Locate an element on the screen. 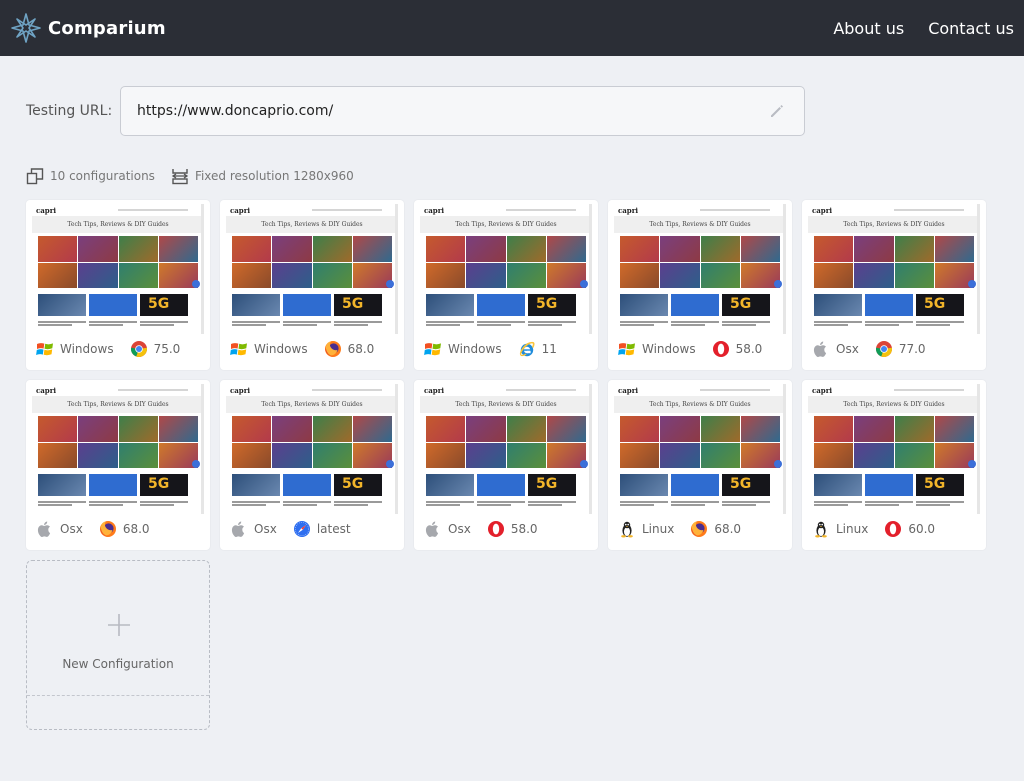 This screenshot has height=781, width=1024. os-name: Linux is located at coordinates (658, 529).